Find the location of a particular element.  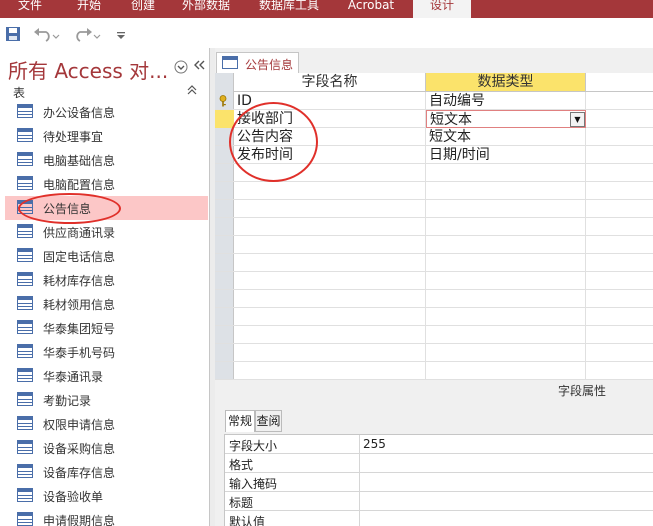

tab-lookup: 查阅 is located at coordinates (268, 421).